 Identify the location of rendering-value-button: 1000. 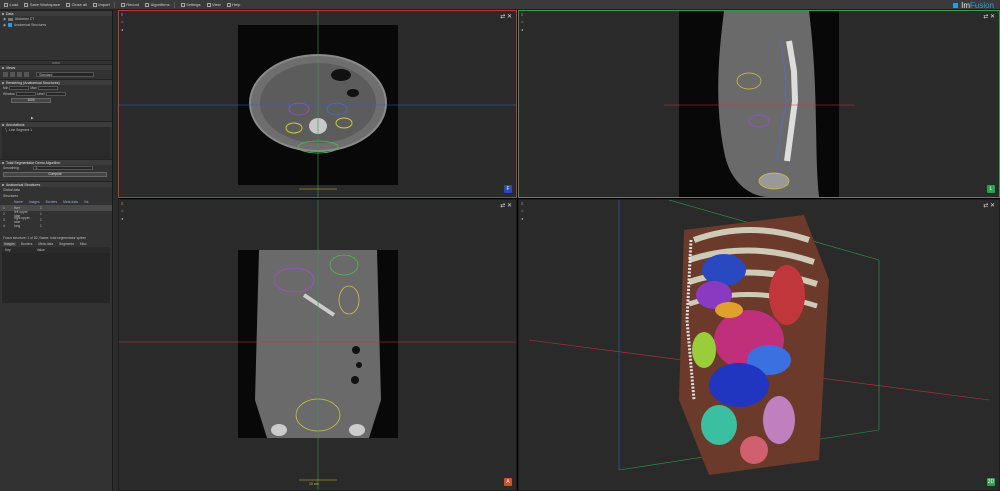
(31, 100).